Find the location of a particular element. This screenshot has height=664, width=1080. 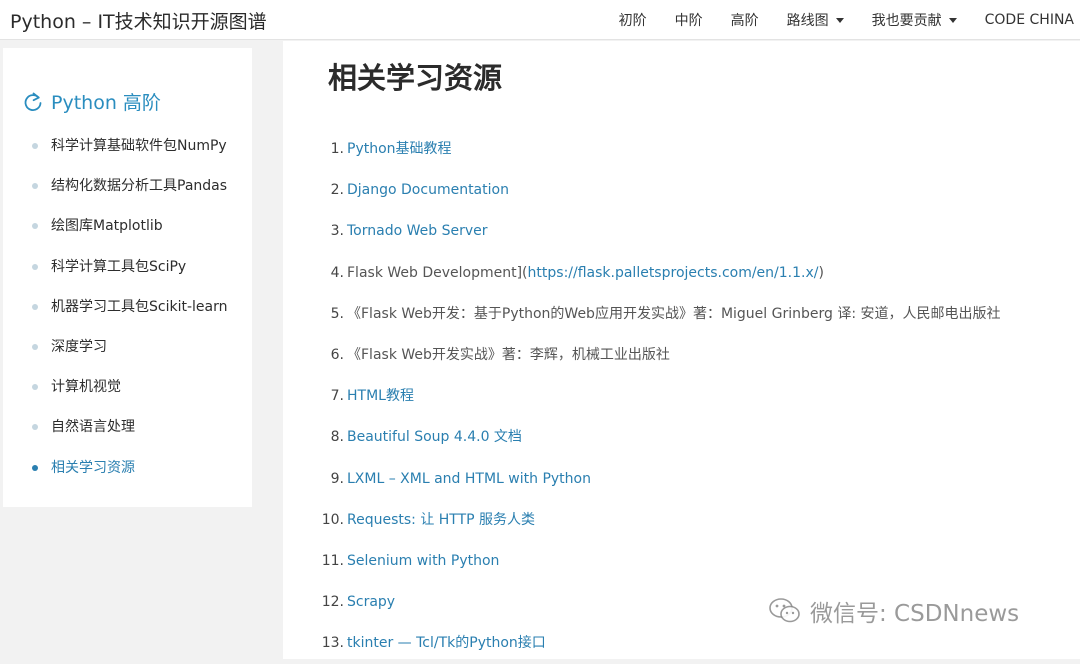

reference-text: Beautiful Soup 4.4.0 文档 is located at coordinates (434, 437).